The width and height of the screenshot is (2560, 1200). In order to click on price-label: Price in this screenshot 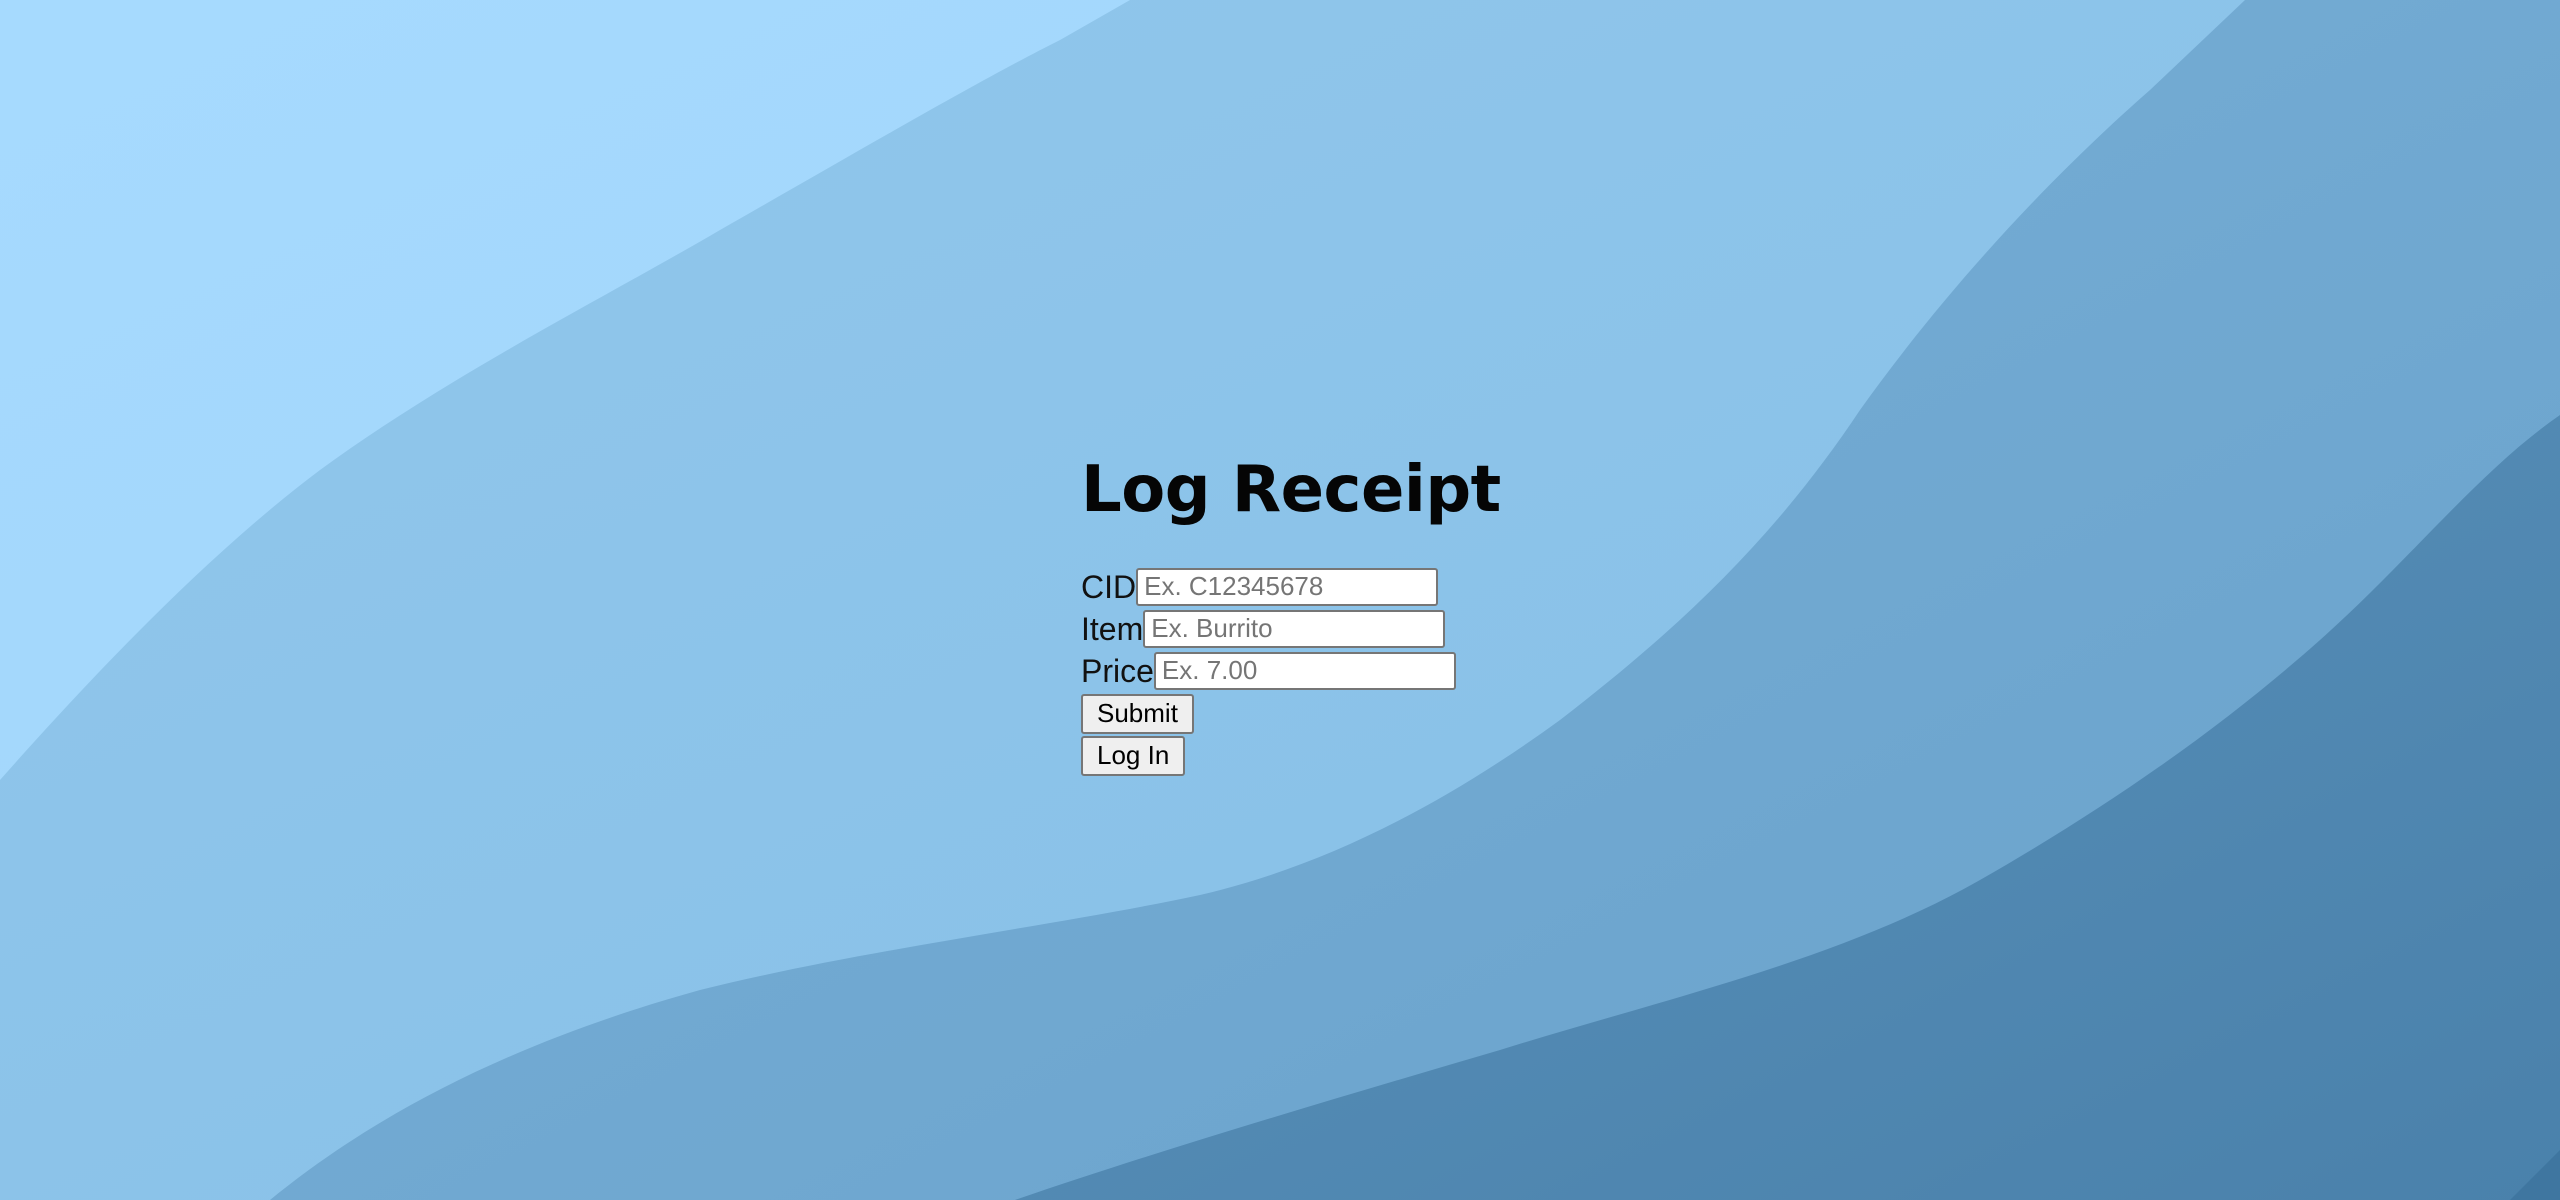, I will do `click(1117, 670)`.